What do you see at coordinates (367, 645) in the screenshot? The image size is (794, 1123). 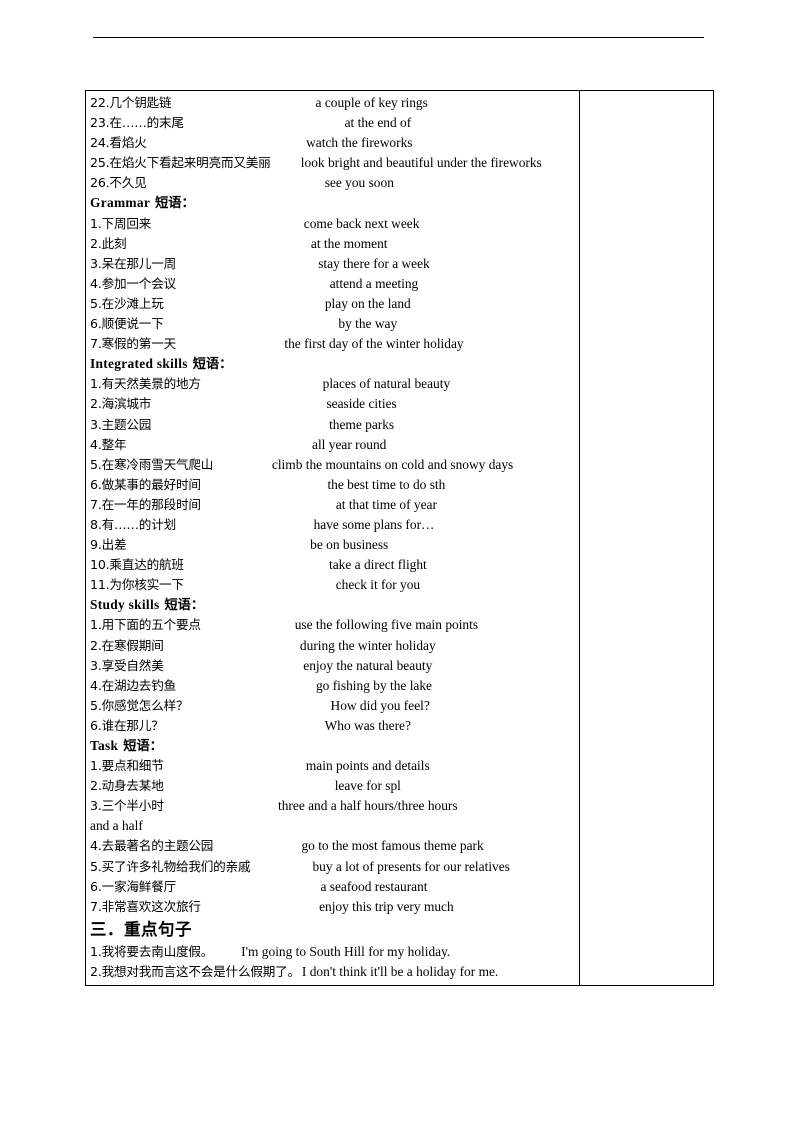 I see `phrase-english: during the winter holiday` at bounding box center [367, 645].